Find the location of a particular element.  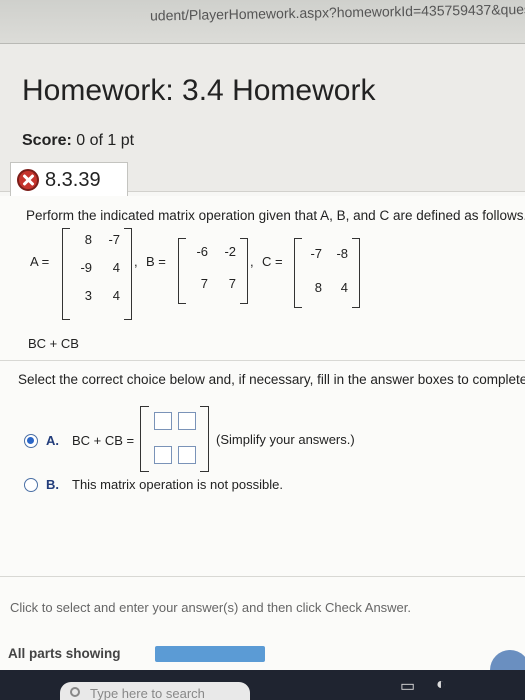

question-tab: 8.3.39 is located at coordinates (69, 179).